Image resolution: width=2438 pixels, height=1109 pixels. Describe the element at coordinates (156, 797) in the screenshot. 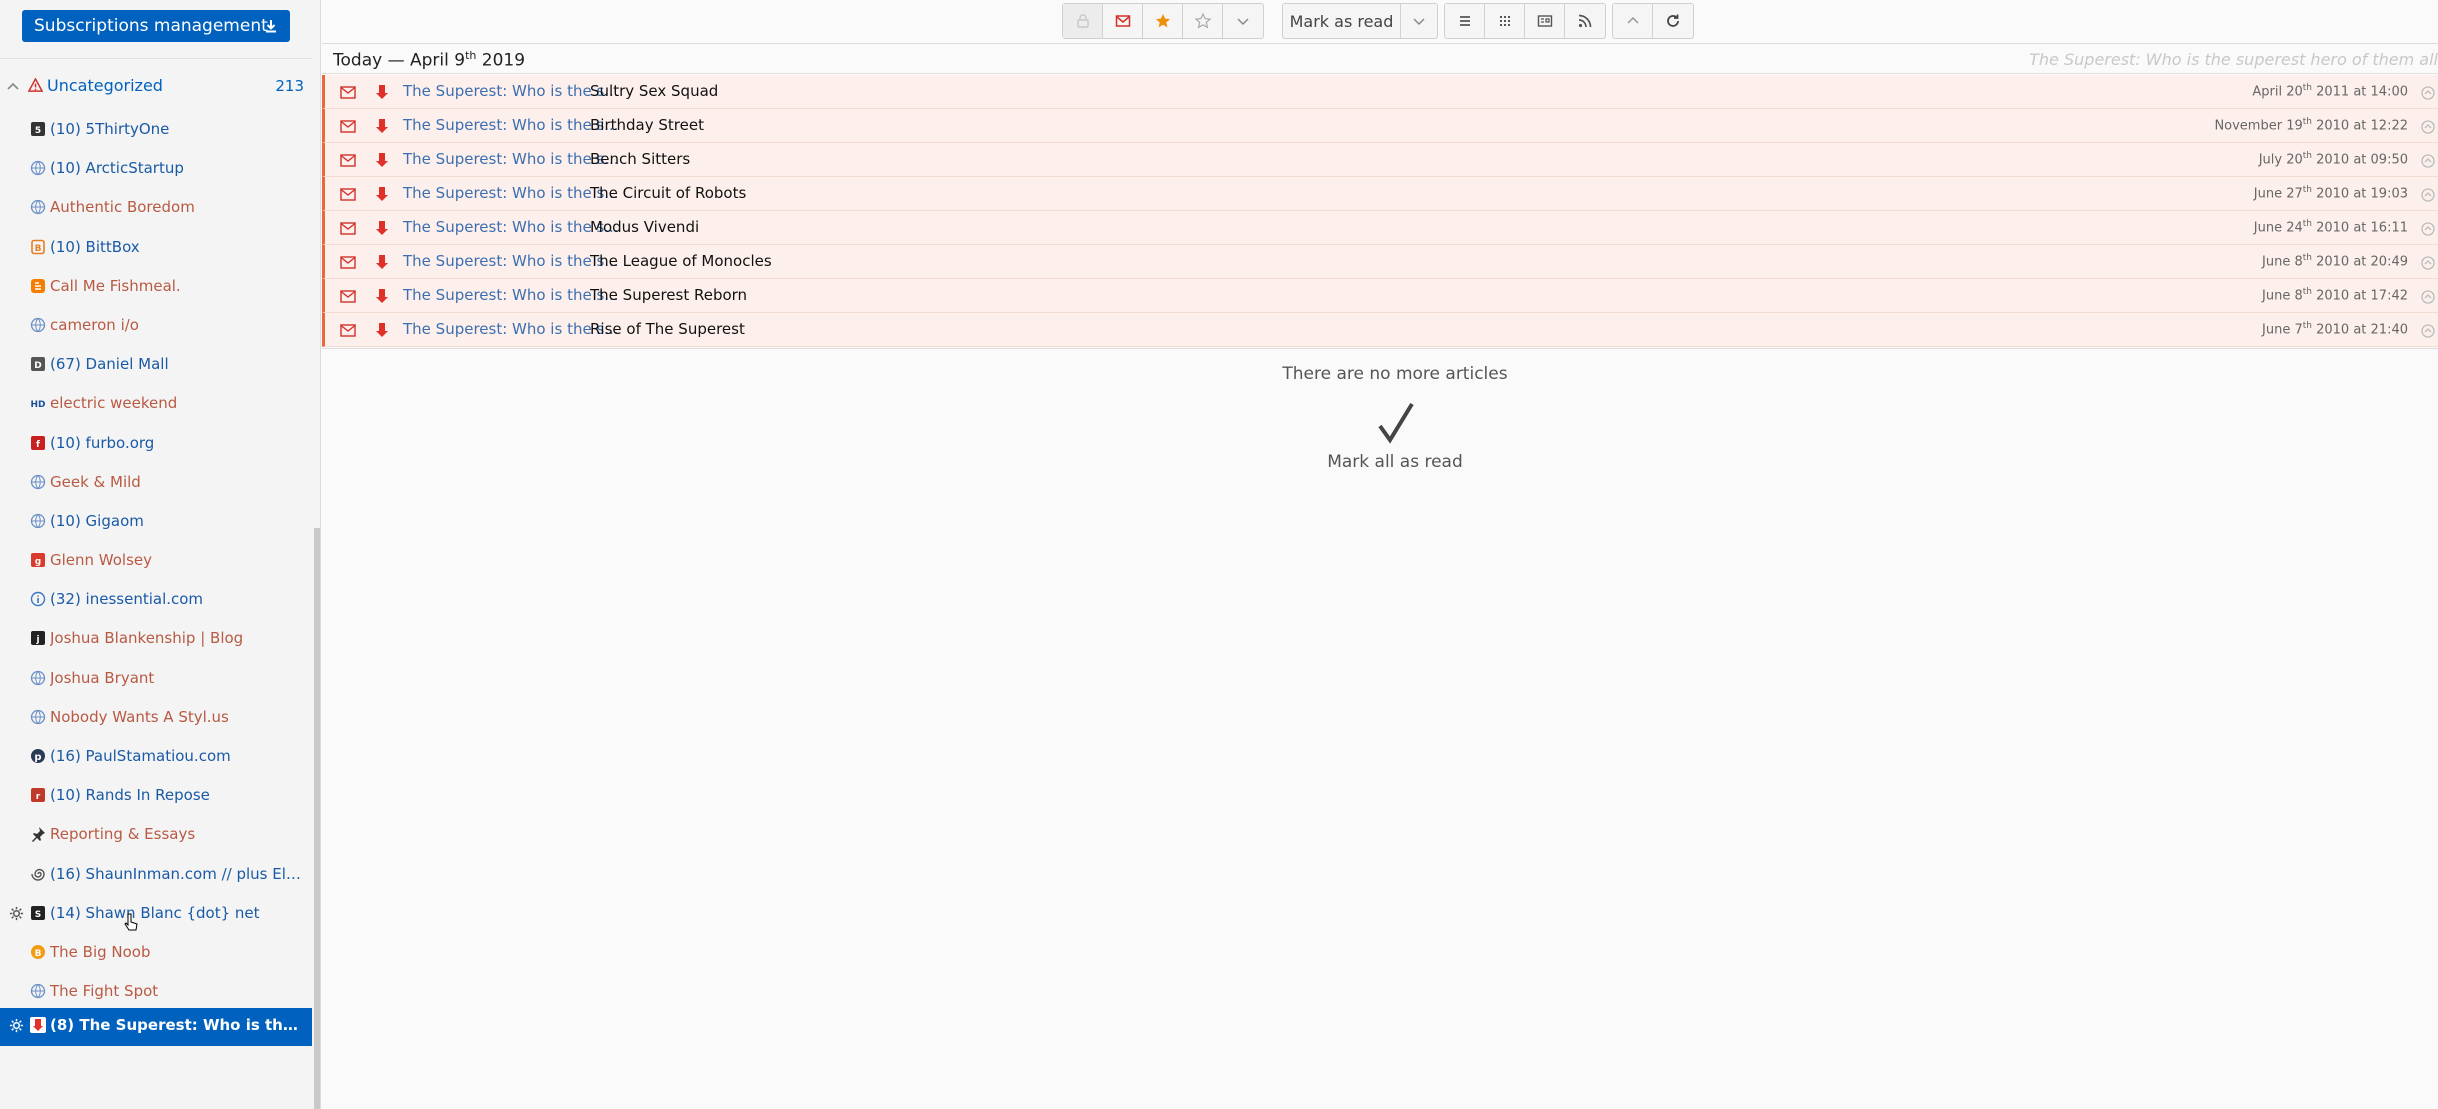

I see `feed-item: r (10) Rands In Repose` at that location.